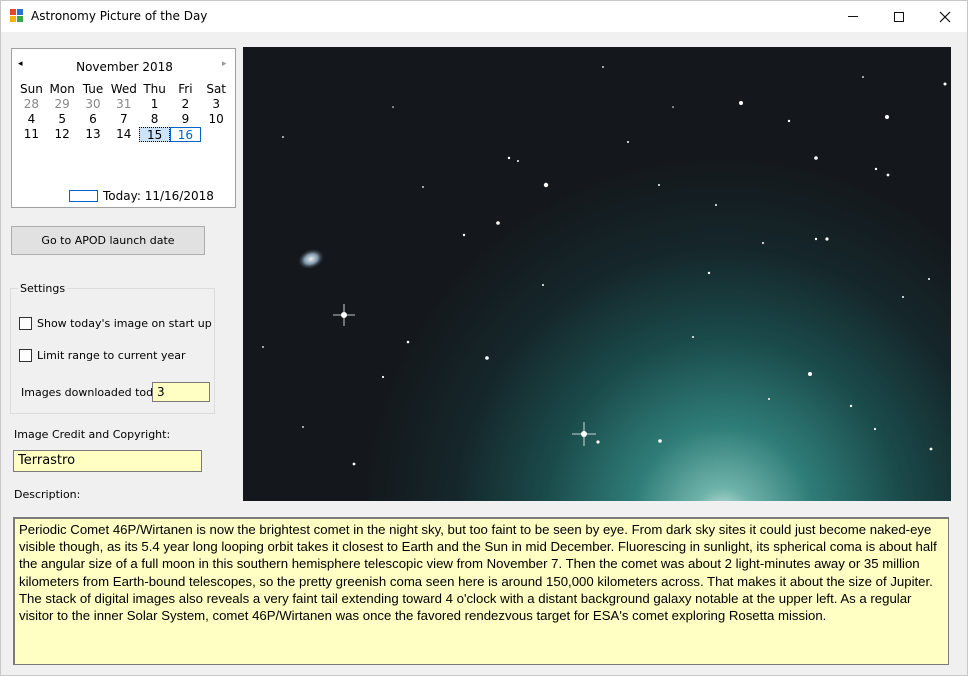 This screenshot has height=676, width=968. Describe the element at coordinates (31, 104) in the screenshot. I see `calendar-day: 28` at that location.